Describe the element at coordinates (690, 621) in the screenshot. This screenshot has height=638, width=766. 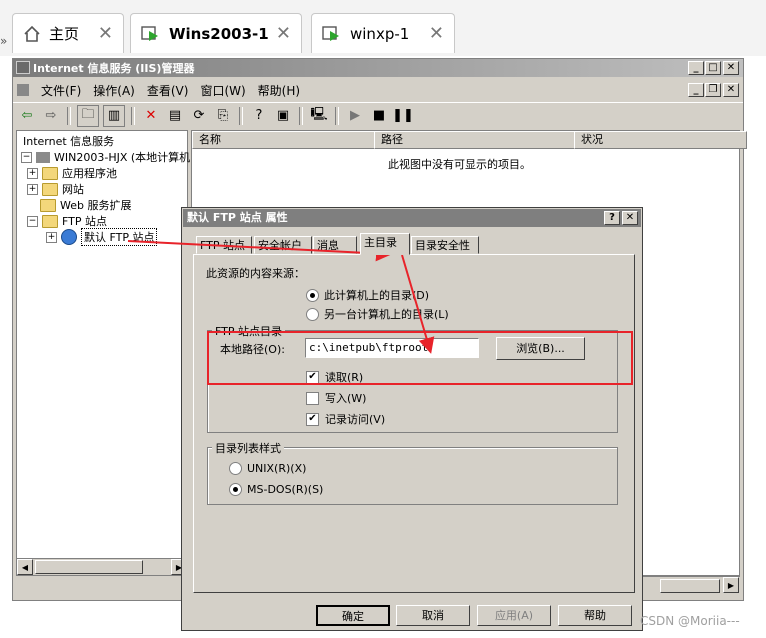
I see `watermark: CSDN @Moriia---` at that location.